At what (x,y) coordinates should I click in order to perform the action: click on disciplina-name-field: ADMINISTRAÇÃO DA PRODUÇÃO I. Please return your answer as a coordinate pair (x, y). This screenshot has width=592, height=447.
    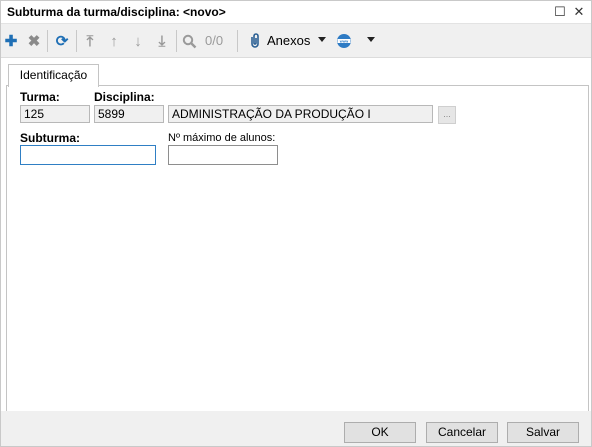
    Looking at the image, I should click on (300, 114).